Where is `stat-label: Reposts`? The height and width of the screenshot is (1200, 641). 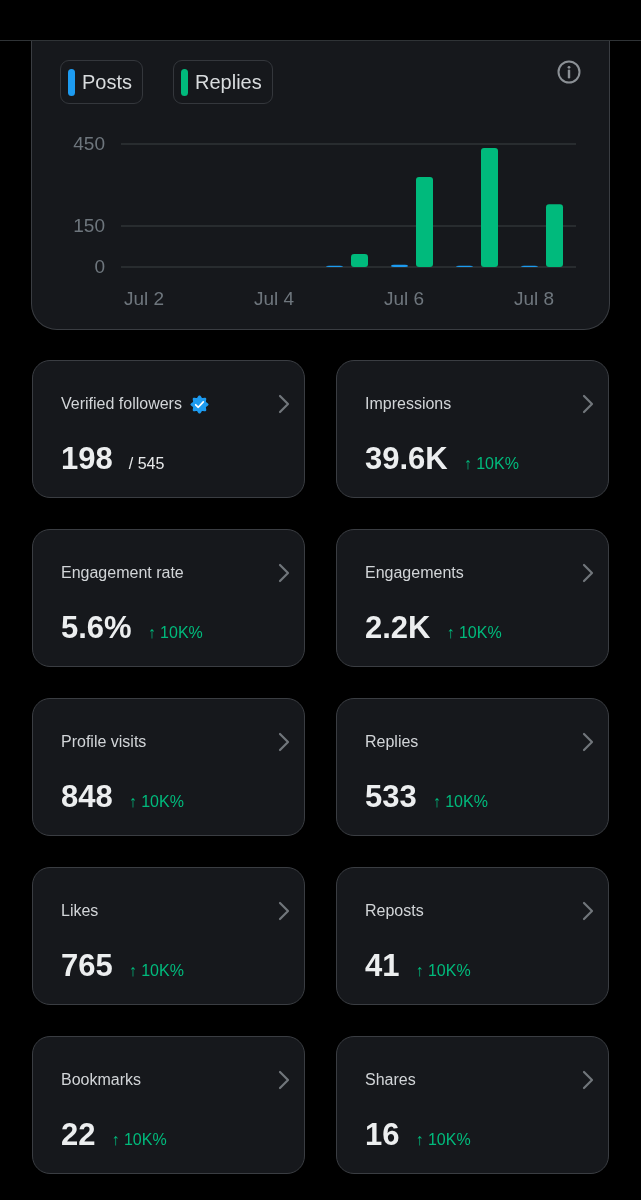 stat-label: Reposts is located at coordinates (394, 911).